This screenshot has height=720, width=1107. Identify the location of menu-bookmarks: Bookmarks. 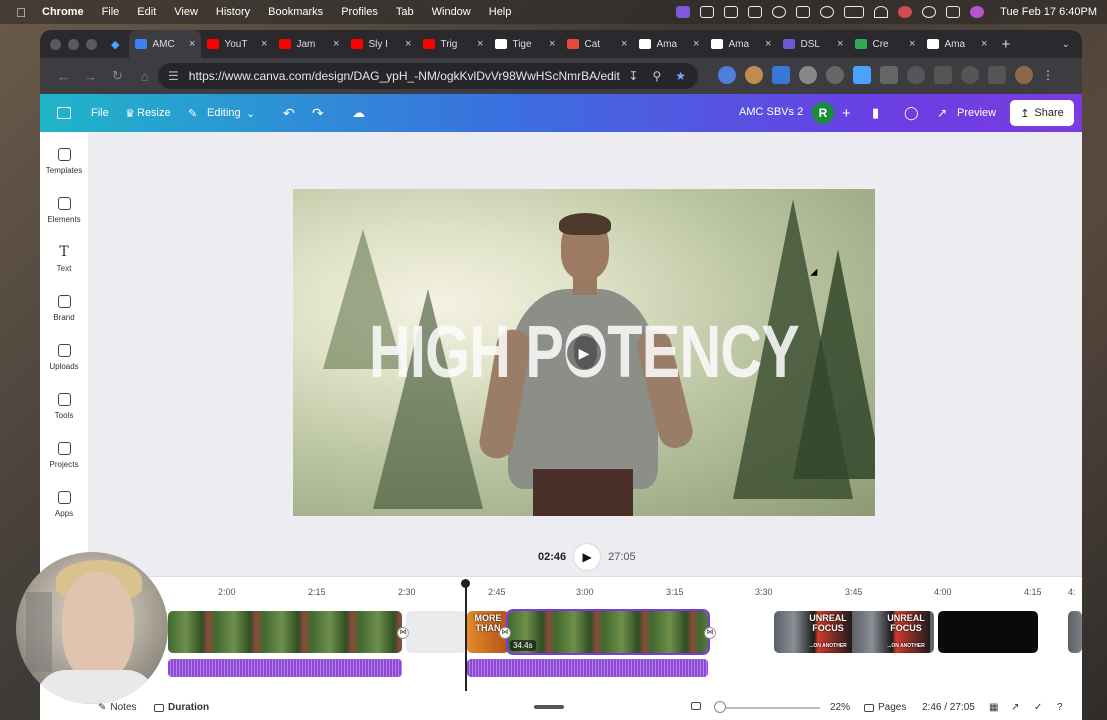
(295, 12).